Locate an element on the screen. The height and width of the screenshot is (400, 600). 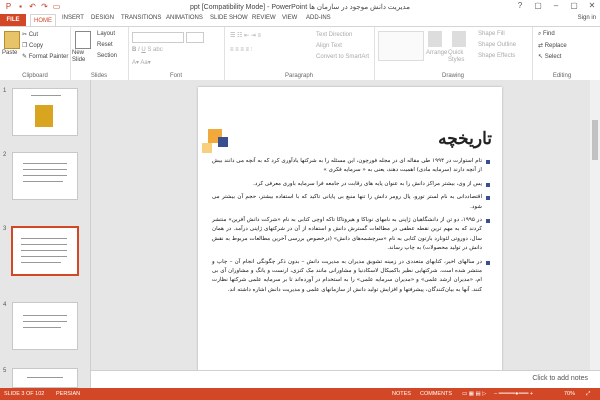
thumbnail-number: 4 is located at coordinates (5, 305).